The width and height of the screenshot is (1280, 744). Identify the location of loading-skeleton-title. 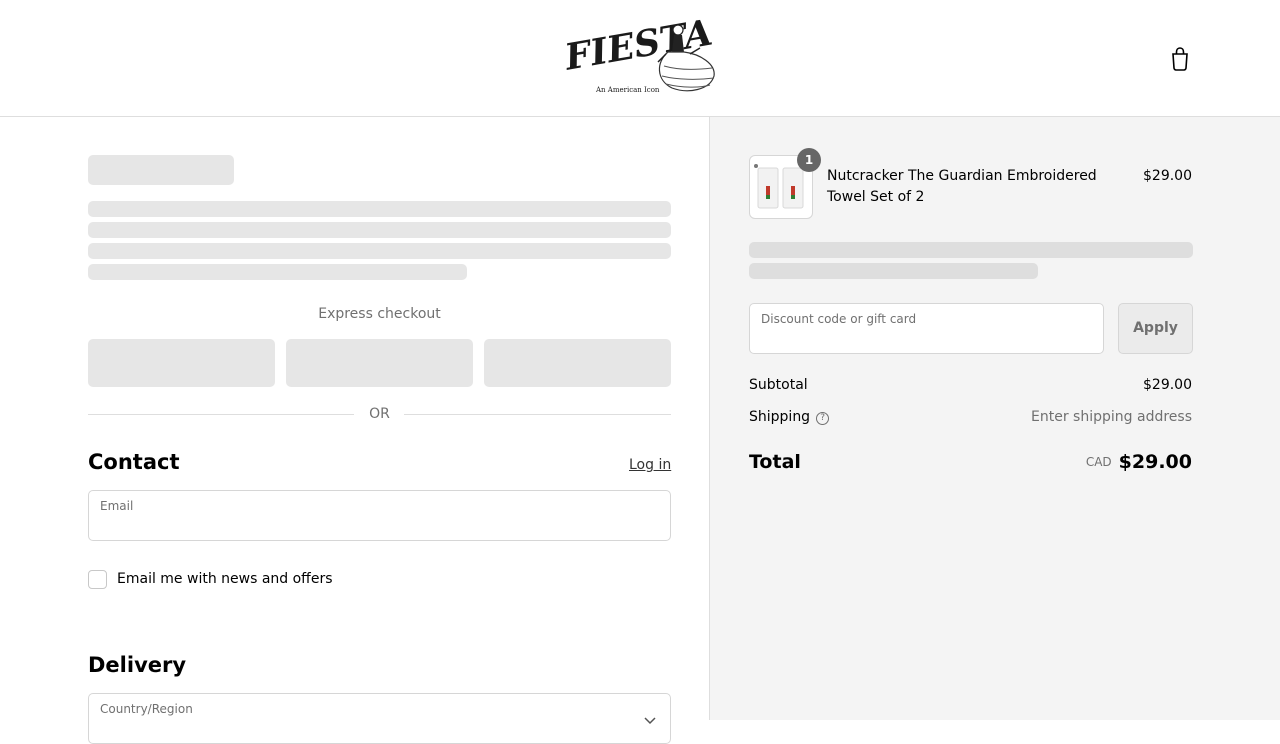
(161, 170).